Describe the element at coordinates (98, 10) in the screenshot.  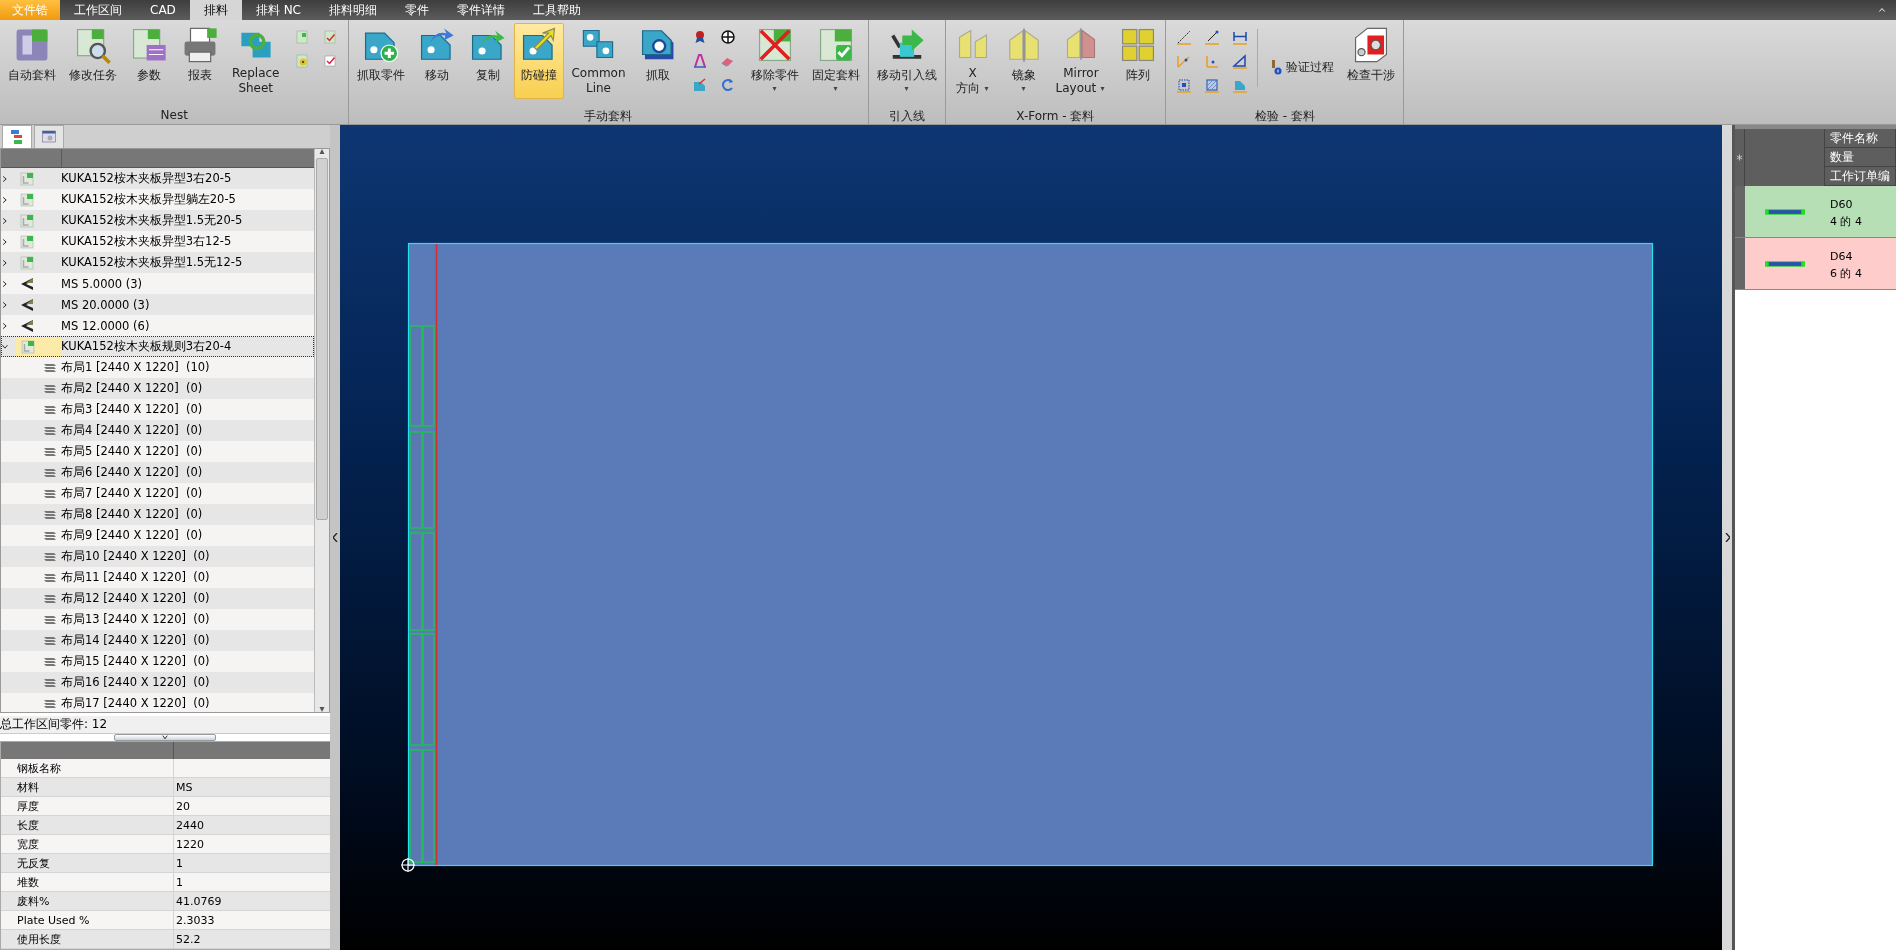
I see `menu-tab: 工作区间` at that location.